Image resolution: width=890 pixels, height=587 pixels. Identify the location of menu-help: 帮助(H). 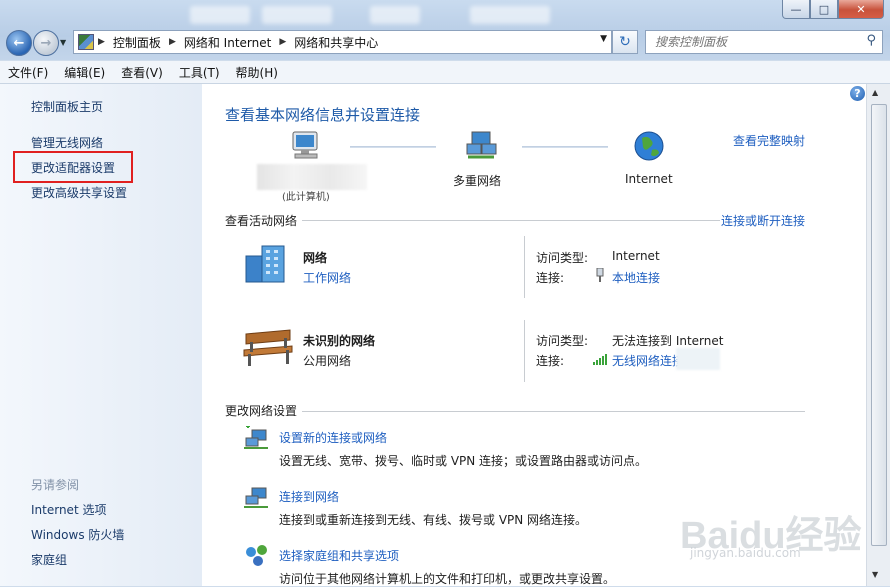
(257, 72).